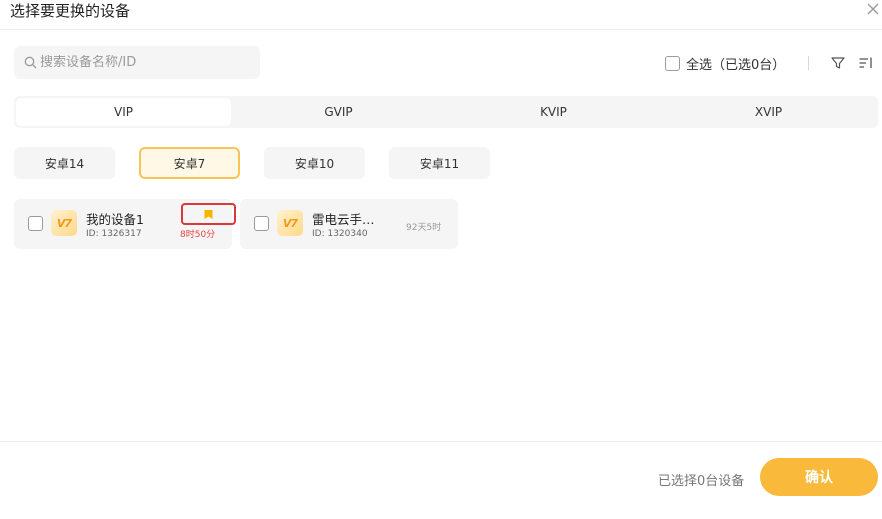 The height and width of the screenshot is (519, 882). I want to click on device-card: V7 我的设备1 ID: 1326317 8时50分, so click(125, 224).